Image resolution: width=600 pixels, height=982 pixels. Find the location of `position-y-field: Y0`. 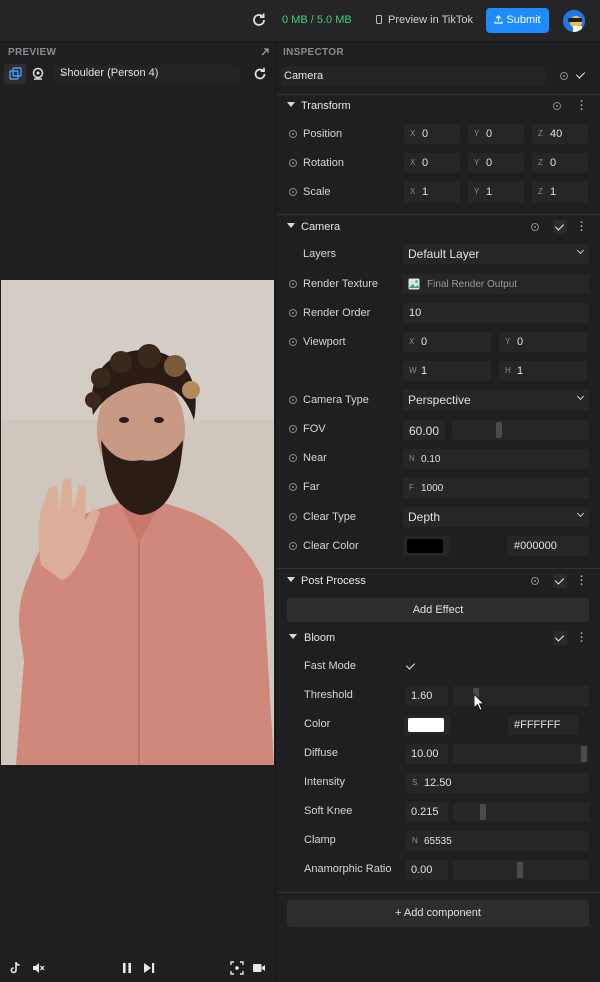

position-y-field: Y0 is located at coordinates (496, 134).